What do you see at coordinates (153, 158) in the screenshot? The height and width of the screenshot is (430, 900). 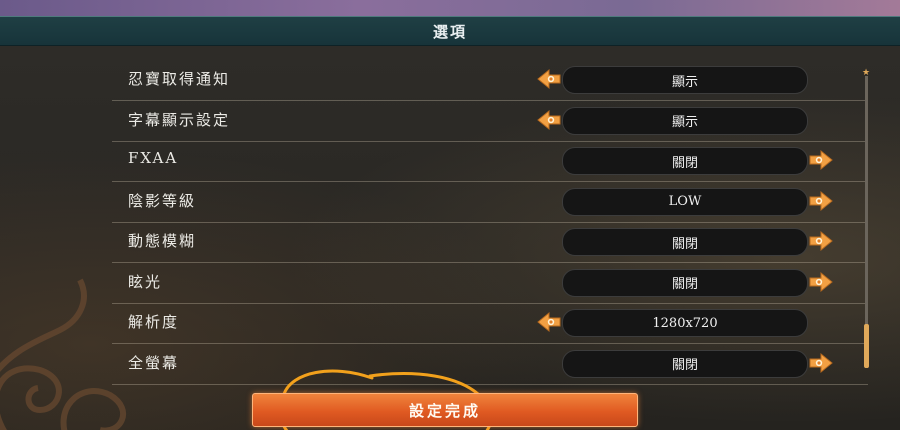 I see `setting-label: FXAA` at bounding box center [153, 158].